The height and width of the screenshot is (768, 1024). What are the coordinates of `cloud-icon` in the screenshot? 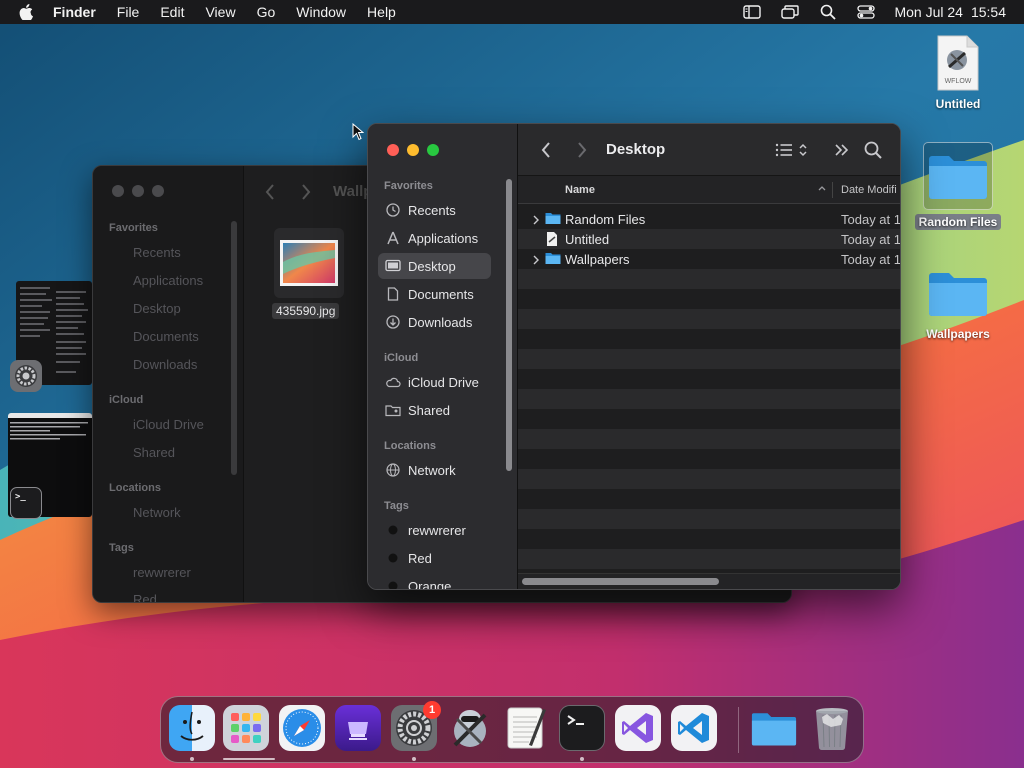 It's located at (393, 382).